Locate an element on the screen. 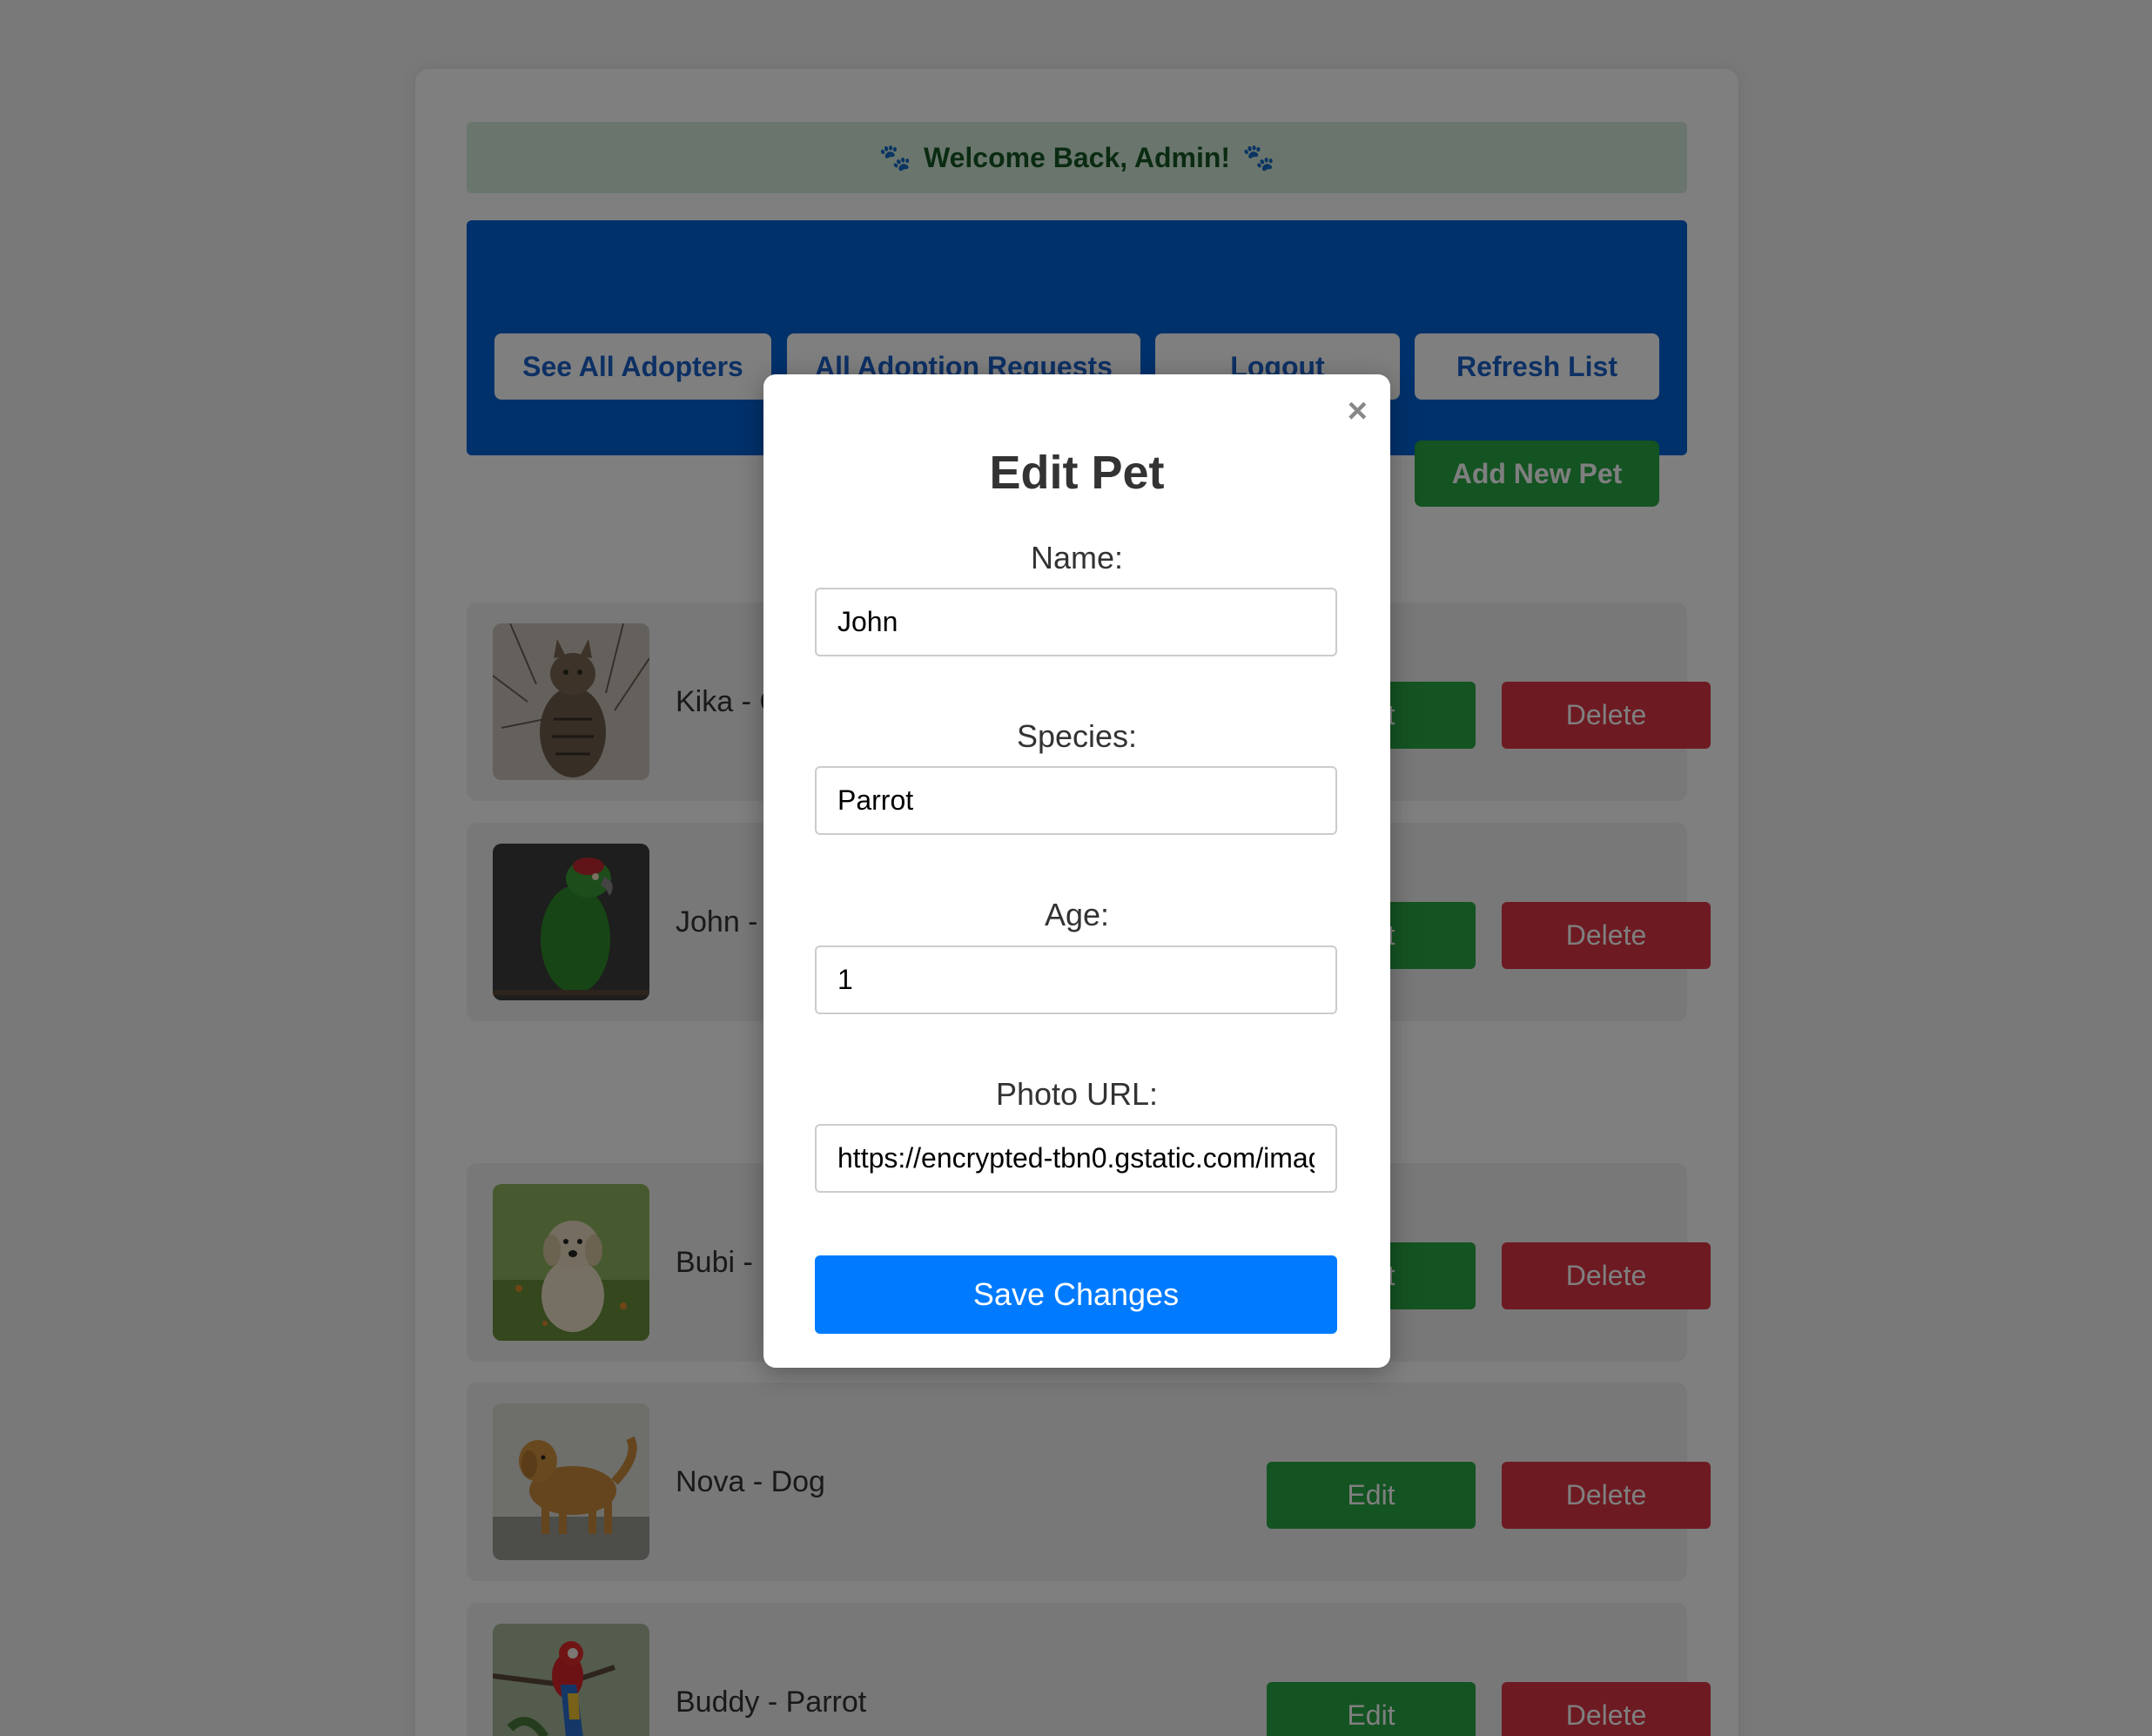 Image resolution: width=2152 pixels, height=1736 pixels. photo-url-label: Photo URL: is located at coordinates (1077, 1094).